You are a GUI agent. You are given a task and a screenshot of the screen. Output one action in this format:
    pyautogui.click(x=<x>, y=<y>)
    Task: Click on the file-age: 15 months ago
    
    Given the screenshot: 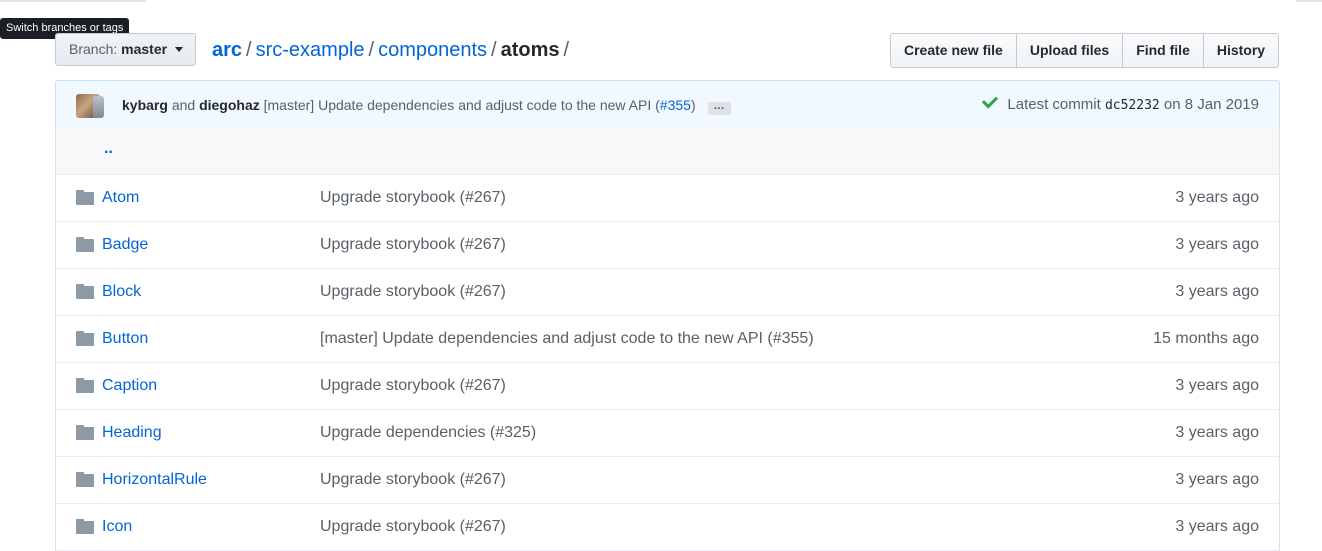 What is the action you would take?
    pyautogui.click(x=1206, y=338)
    